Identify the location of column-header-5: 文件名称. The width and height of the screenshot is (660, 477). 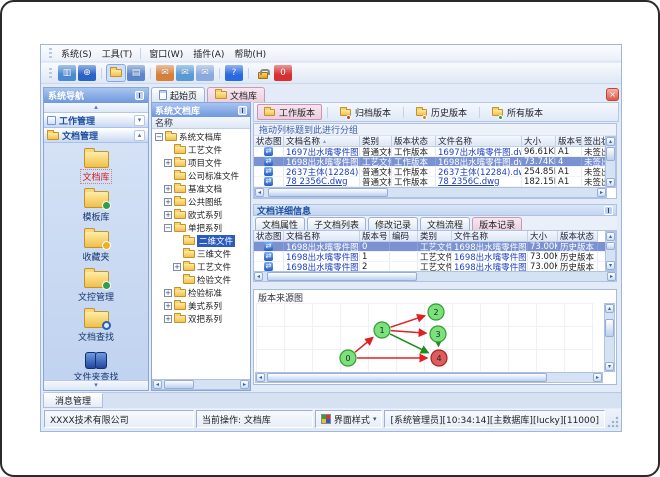
(490, 236).